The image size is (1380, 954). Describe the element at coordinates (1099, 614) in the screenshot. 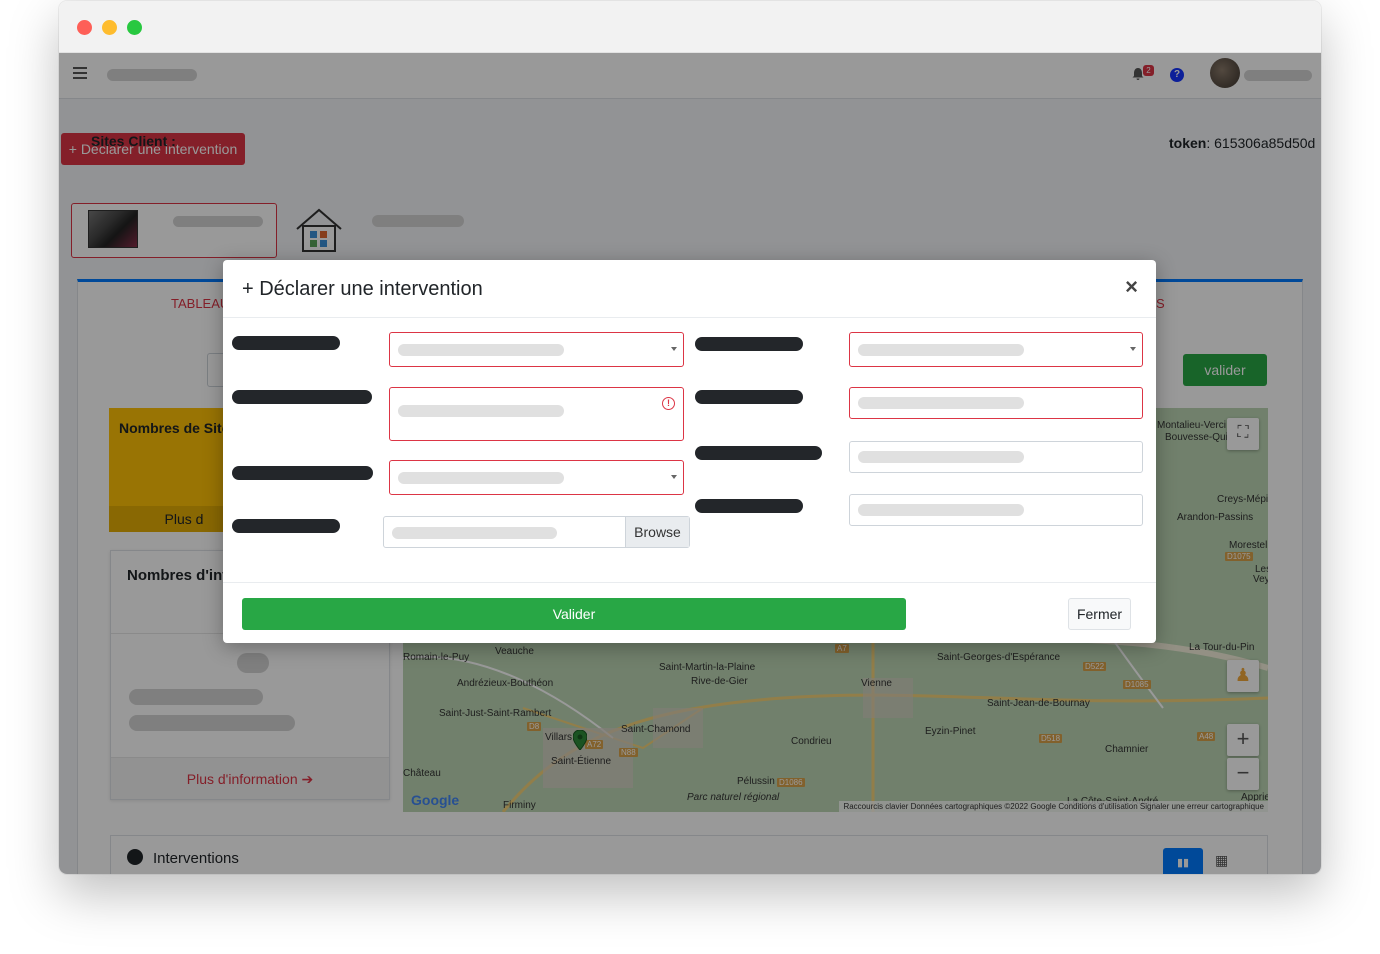

I see `cancel-button: Fermer` at that location.